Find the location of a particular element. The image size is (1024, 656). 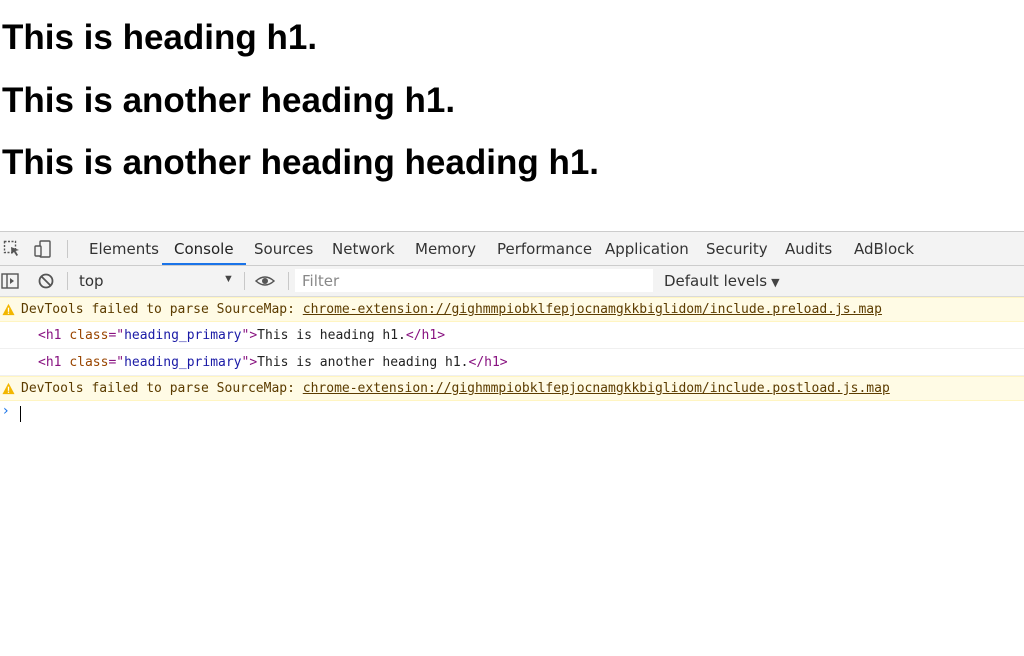

tab-audits: Audits is located at coordinates (808, 248).